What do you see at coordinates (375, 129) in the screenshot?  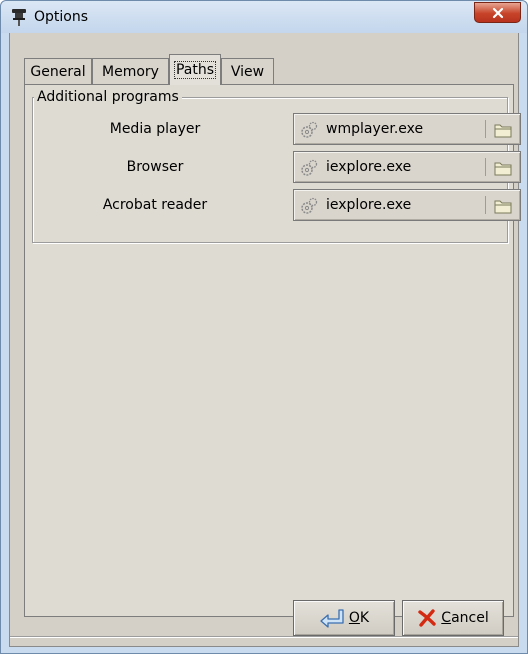 I see `path-value: wmplayer.exe` at bounding box center [375, 129].